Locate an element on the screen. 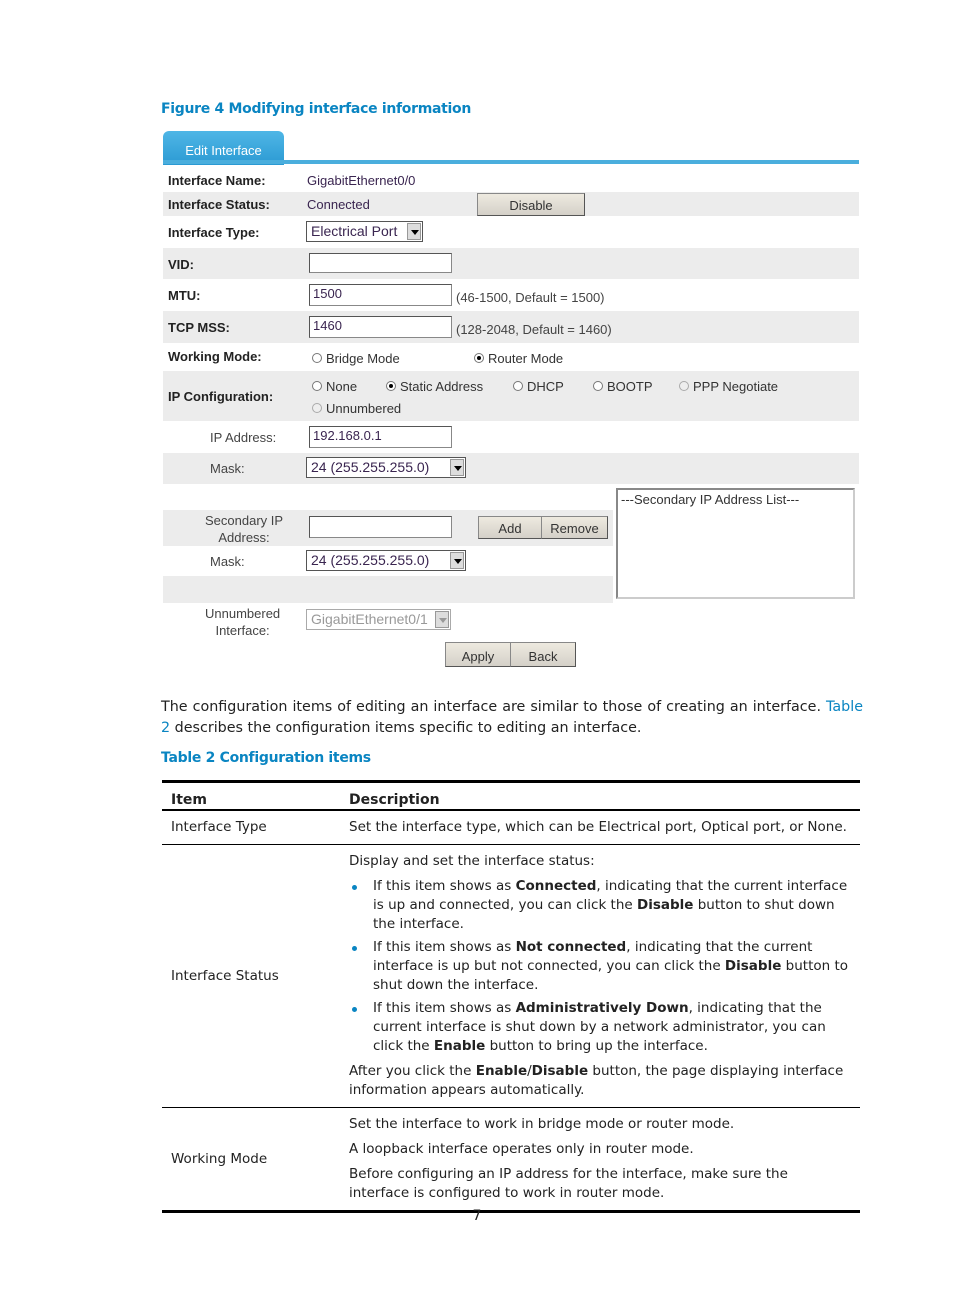  row-ip-address: IP Address: 192.168.0.1 is located at coordinates (511, 437).